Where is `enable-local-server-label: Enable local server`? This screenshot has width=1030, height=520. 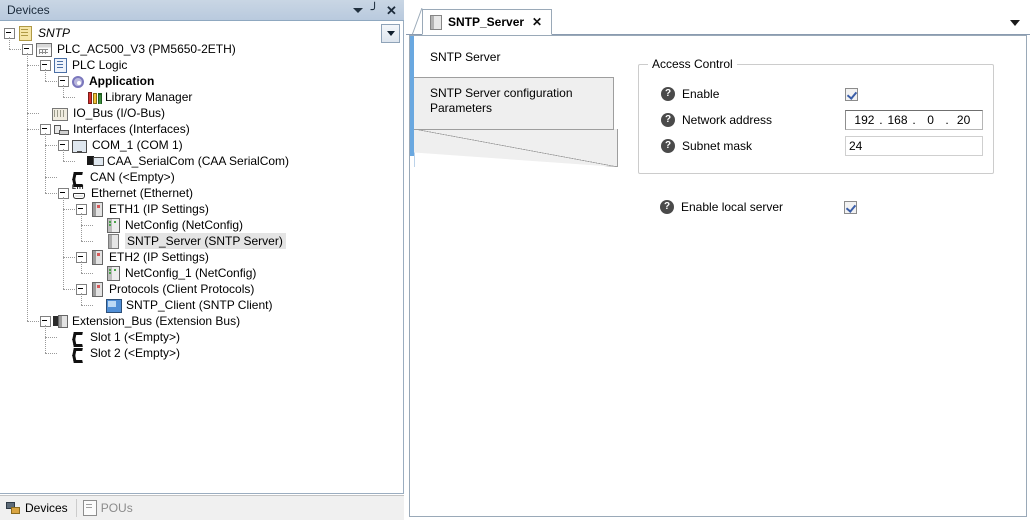 enable-local-server-label: Enable local server is located at coordinates (732, 207).